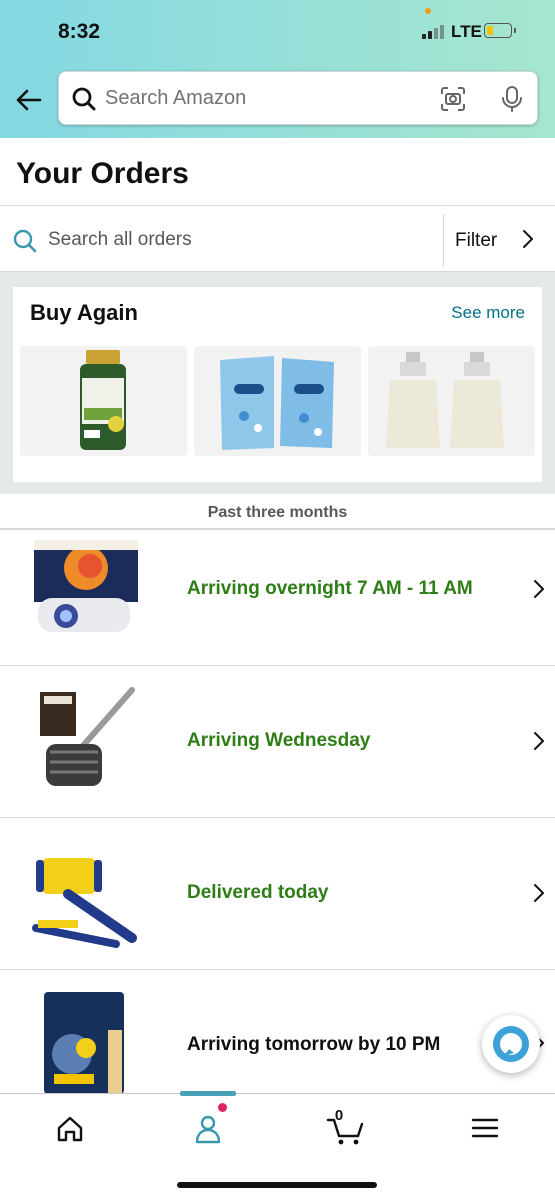  Describe the element at coordinates (84, 1043) in the screenshot. I see `wax-beads-image` at that location.